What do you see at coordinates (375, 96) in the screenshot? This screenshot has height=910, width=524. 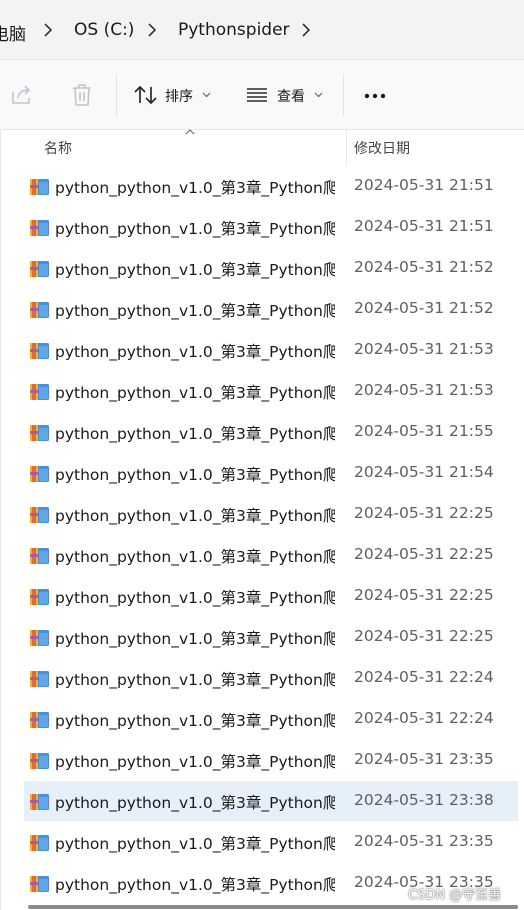 I see `more-options-icon` at bounding box center [375, 96].